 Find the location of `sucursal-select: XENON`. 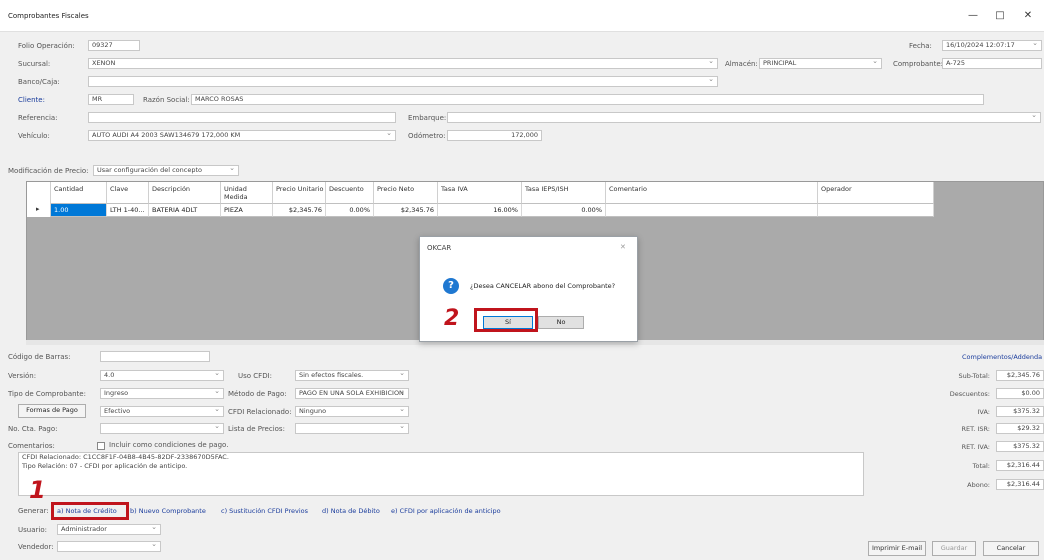

sucursal-select: XENON is located at coordinates (403, 63).